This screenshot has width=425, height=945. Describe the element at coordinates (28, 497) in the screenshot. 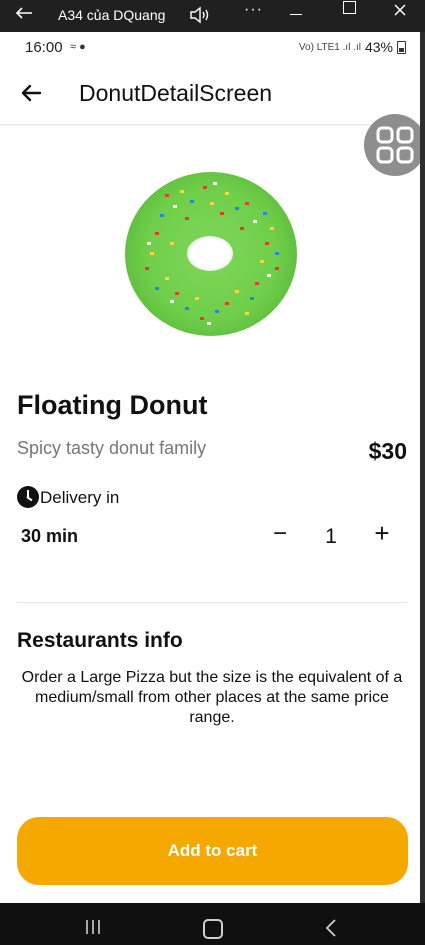

I see `clock-icon` at that location.